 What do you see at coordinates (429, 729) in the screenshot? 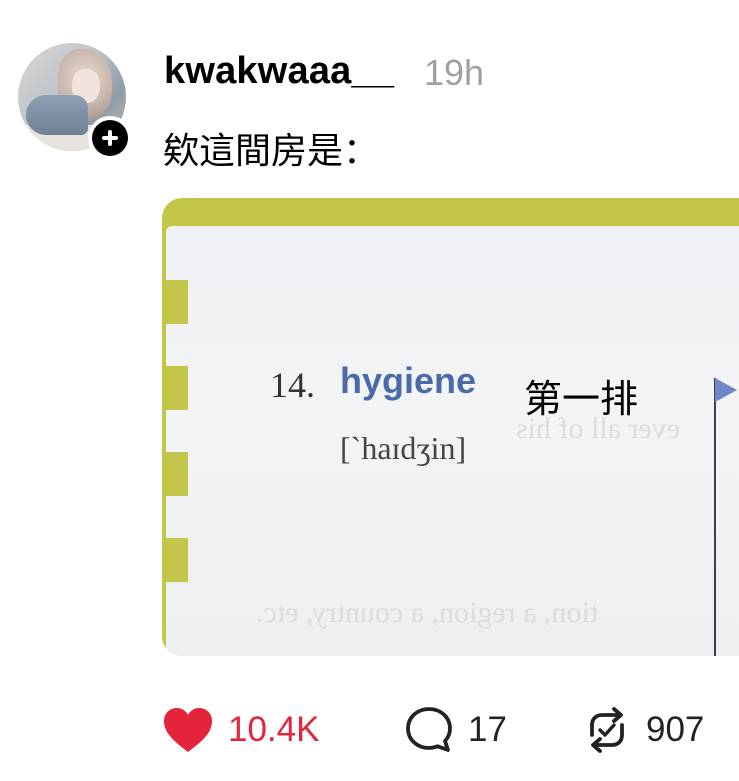
I see `comment-icon` at bounding box center [429, 729].